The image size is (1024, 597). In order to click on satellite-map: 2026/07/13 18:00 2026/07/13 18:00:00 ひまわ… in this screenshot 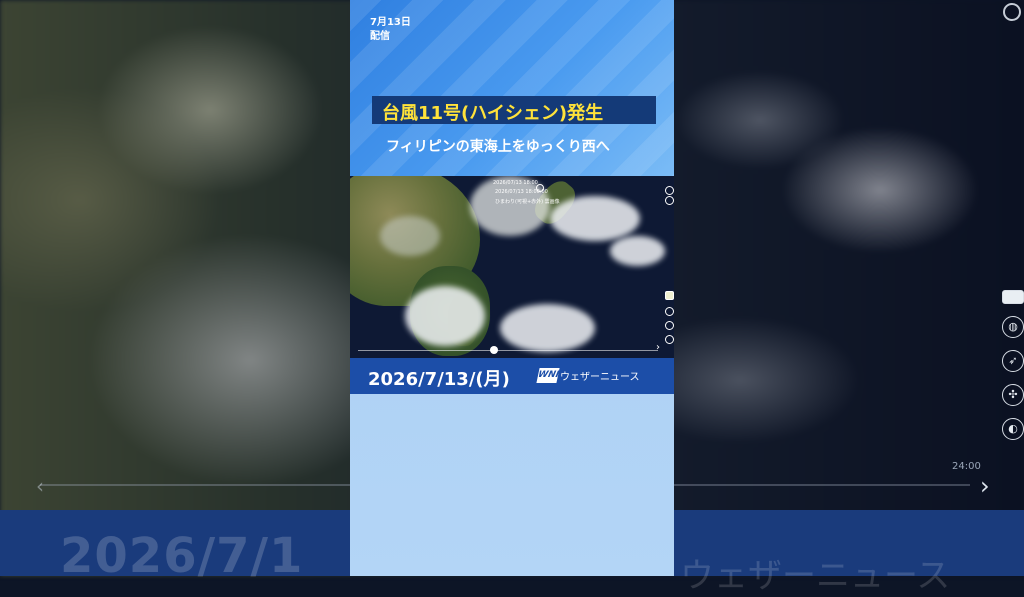, I will do `click(512, 267)`.